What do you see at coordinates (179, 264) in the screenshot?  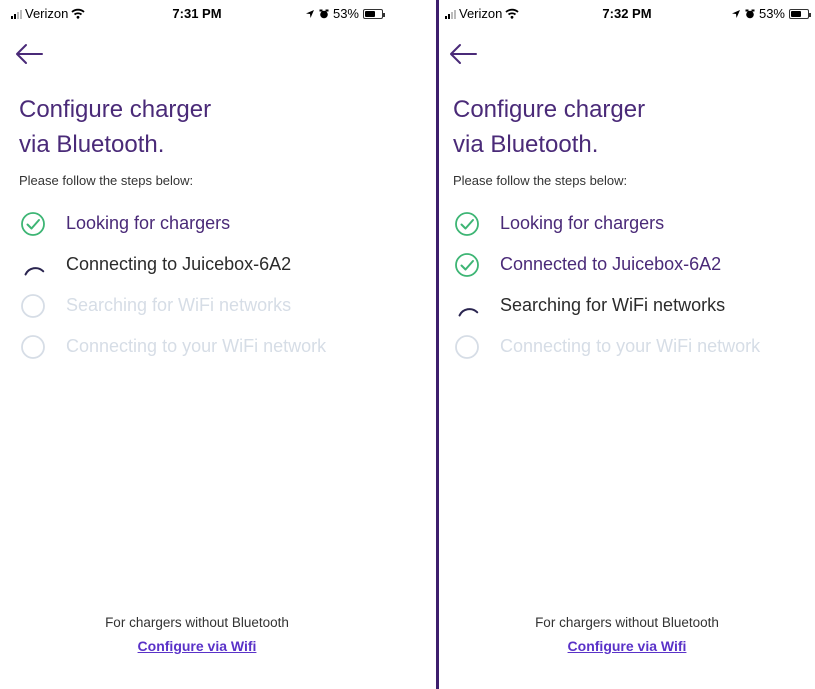 I see `step-label: Connecting to Juicebox-6A2` at bounding box center [179, 264].